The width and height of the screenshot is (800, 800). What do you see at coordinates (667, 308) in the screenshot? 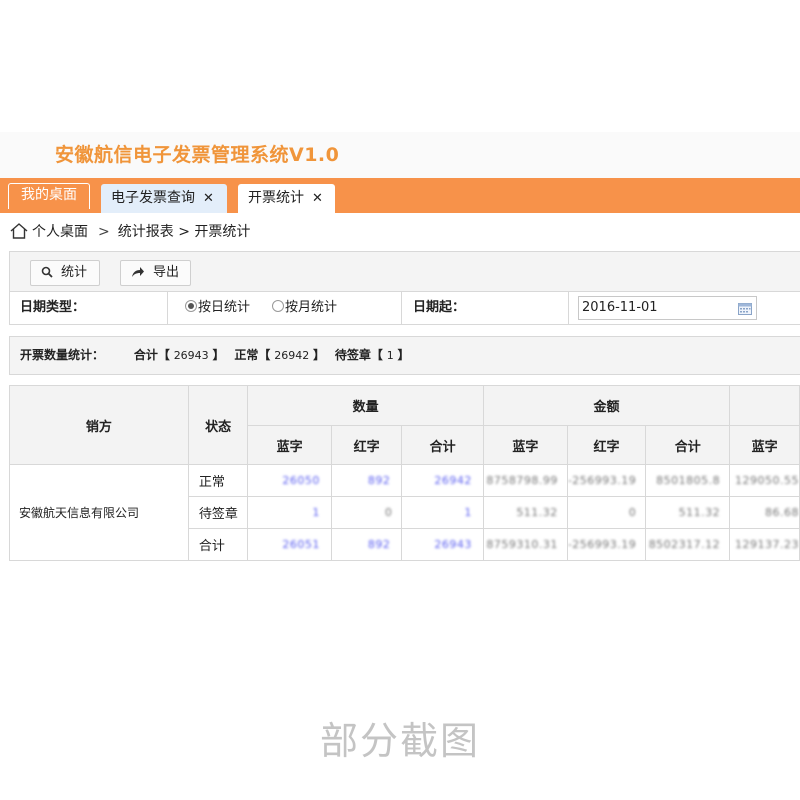
I see `date-start-input: 2016-11-01` at bounding box center [667, 308].